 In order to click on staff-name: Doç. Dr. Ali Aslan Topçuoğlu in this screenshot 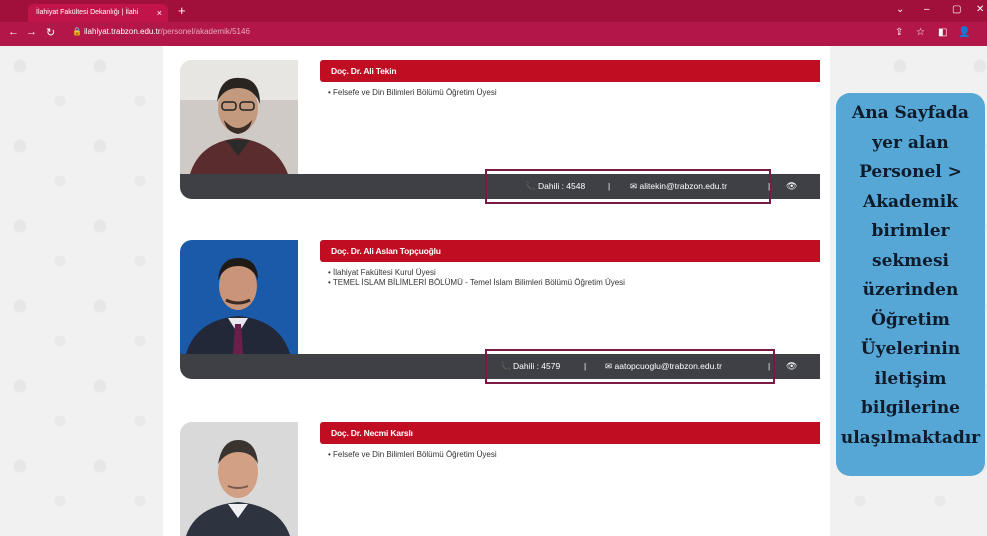, I will do `click(570, 251)`.